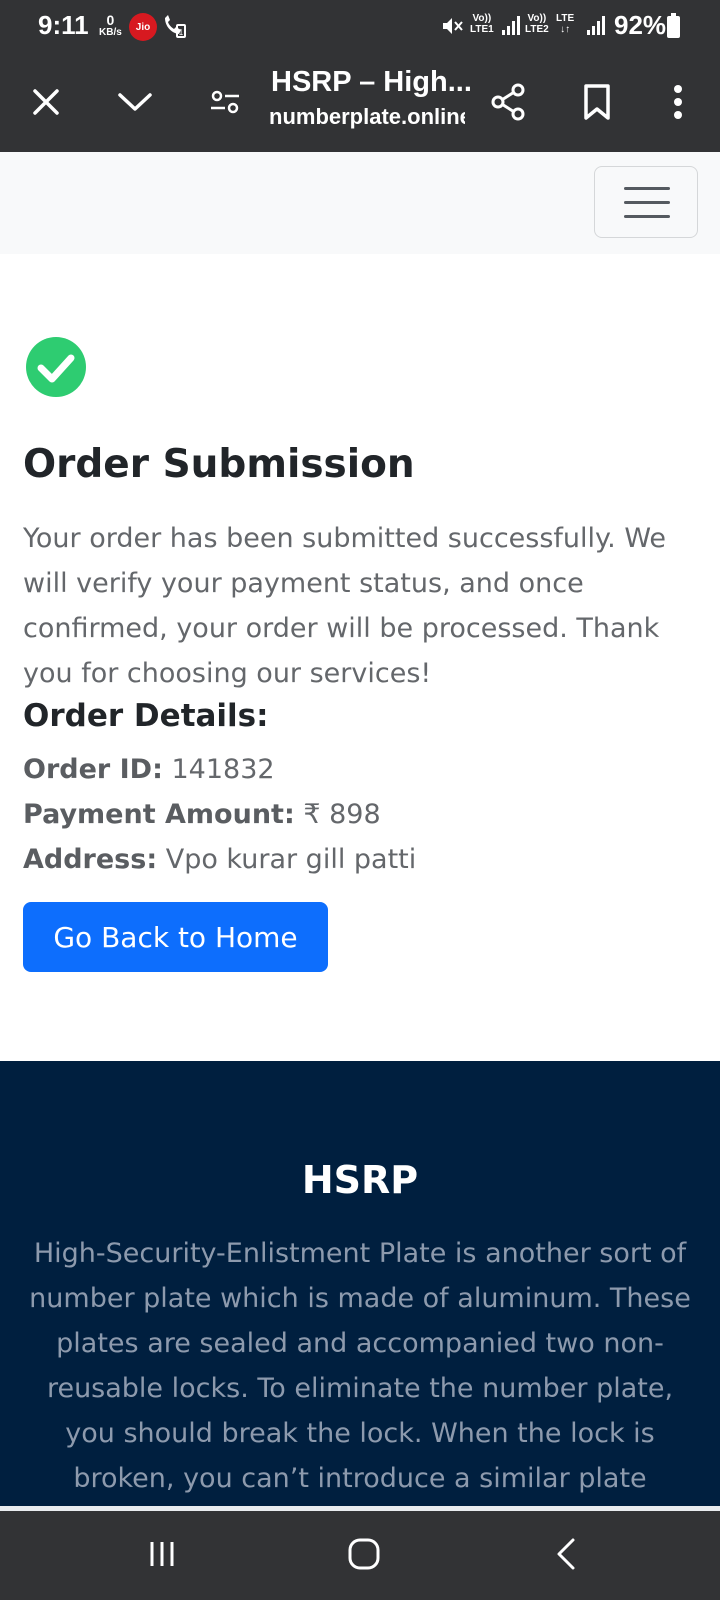 The width and height of the screenshot is (720, 1600). I want to click on site-settings-button, so click(225, 102).